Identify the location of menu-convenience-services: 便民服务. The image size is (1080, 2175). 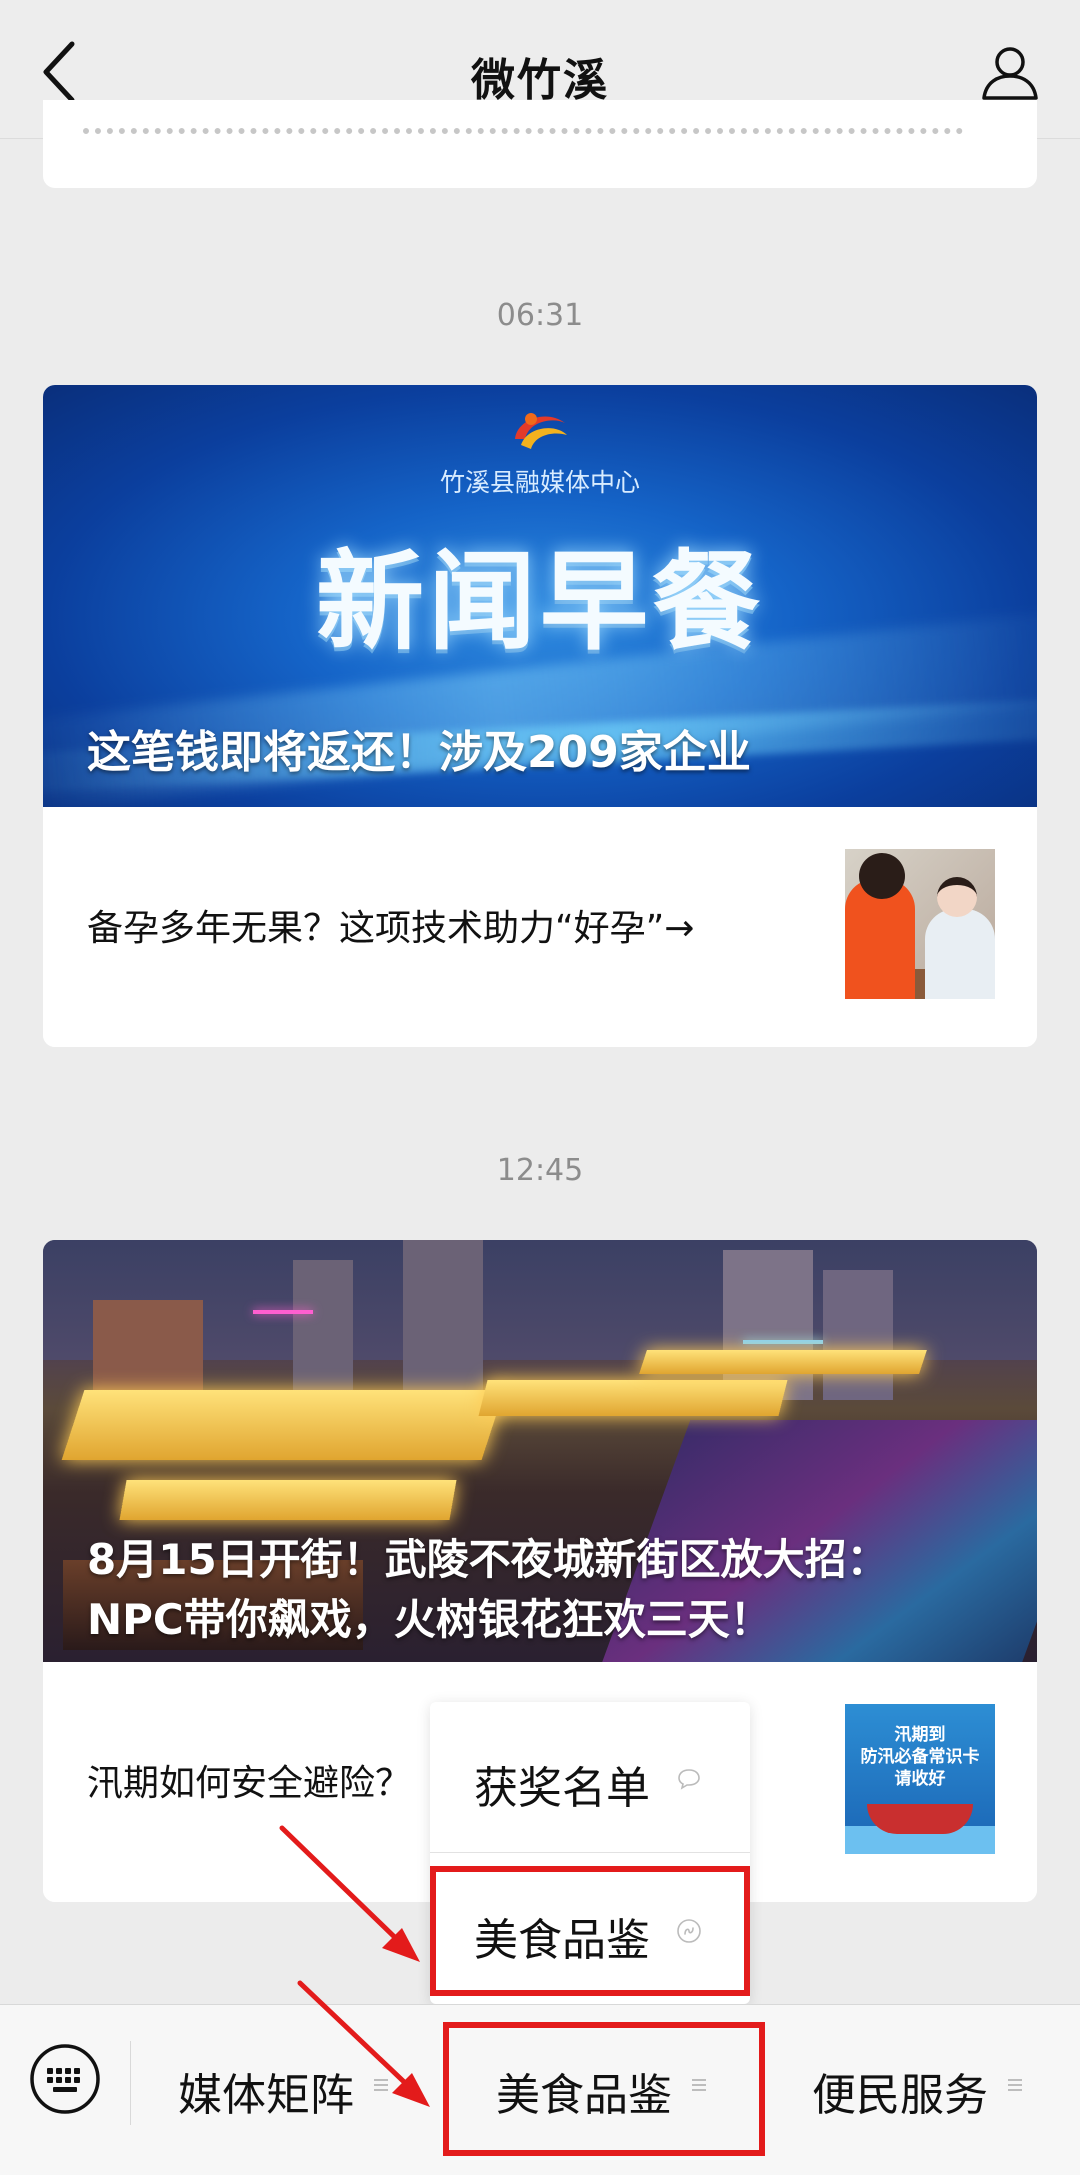
(923, 2090).